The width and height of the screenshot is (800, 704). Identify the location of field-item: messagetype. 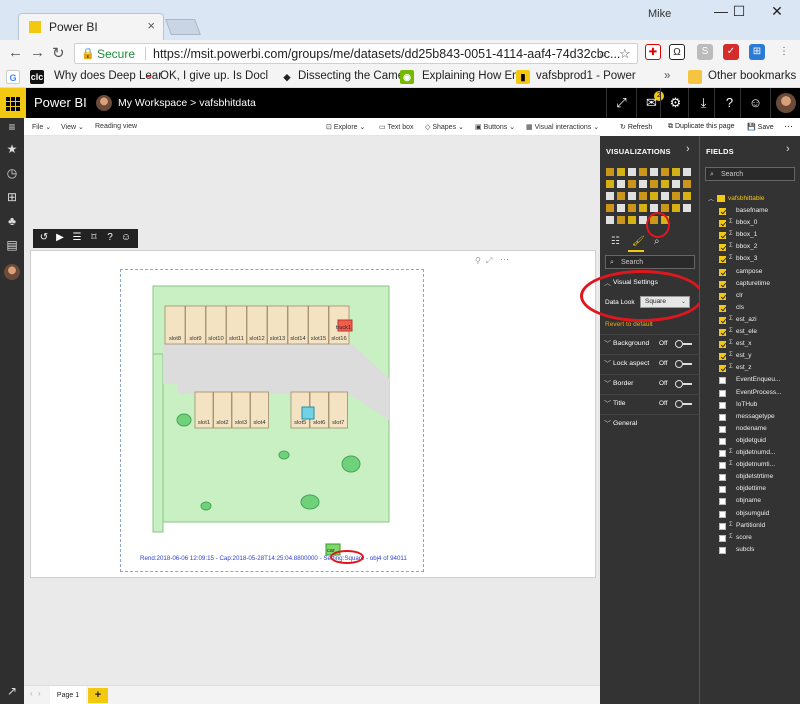
(750, 418).